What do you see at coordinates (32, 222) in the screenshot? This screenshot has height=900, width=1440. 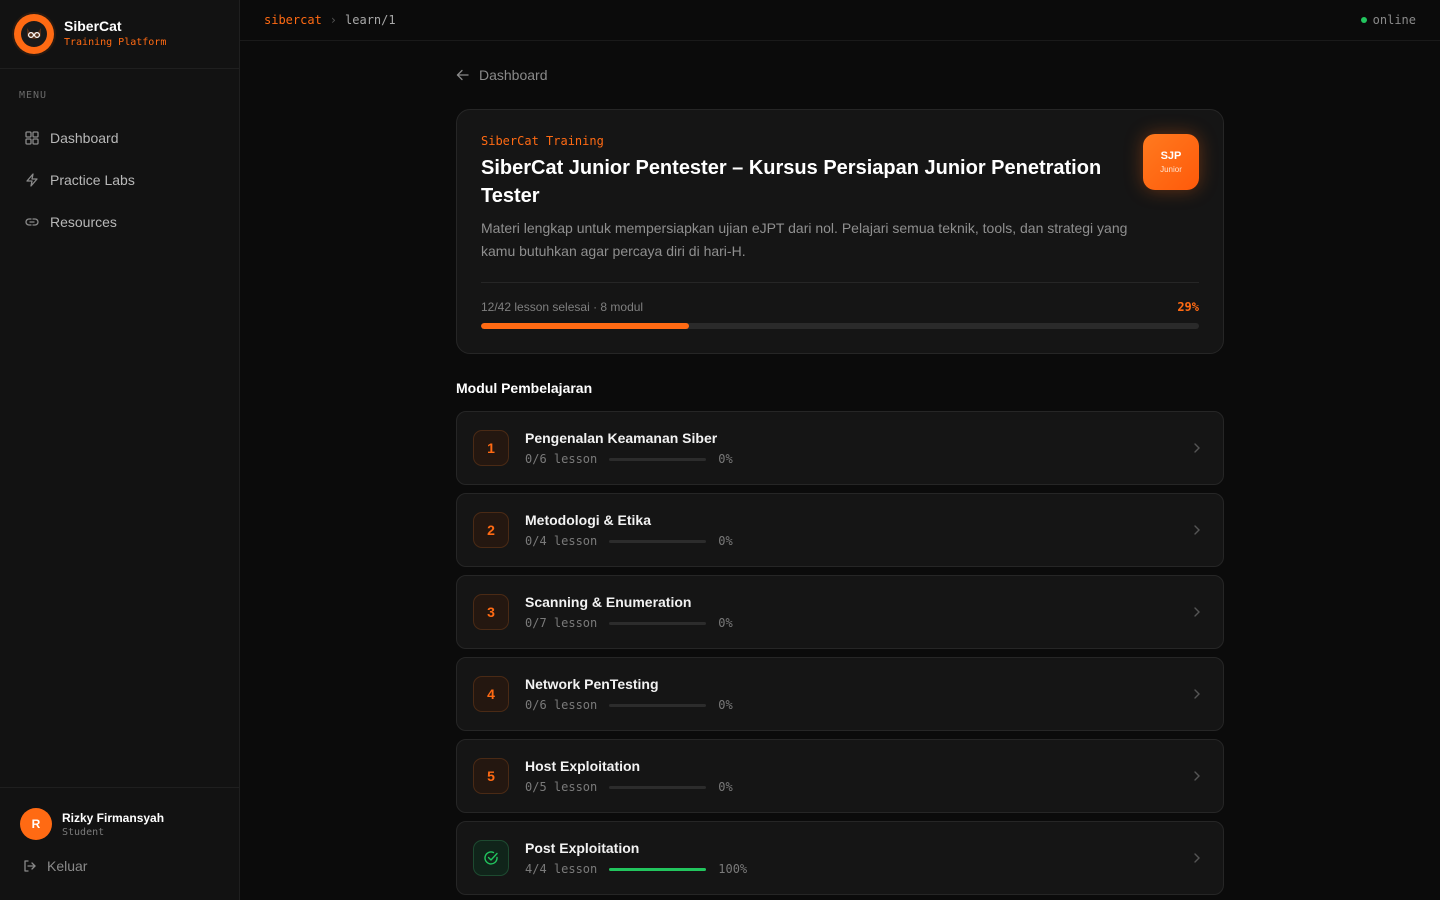 I see `link-icon` at bounding box center [32, 222].